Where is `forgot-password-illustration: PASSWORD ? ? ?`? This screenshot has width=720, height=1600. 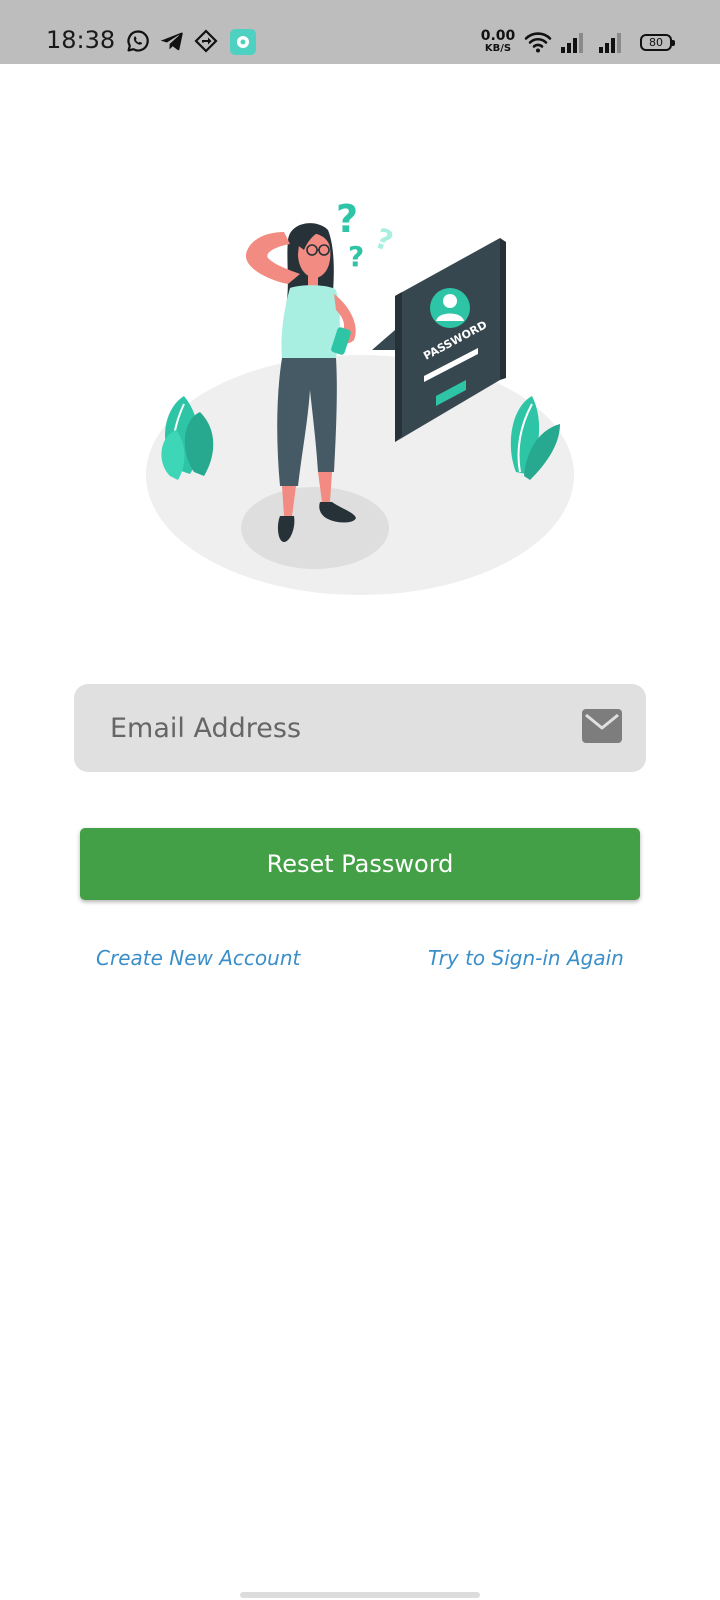
forgot-password-illustration: PASSWORD ? ? ? is located at coordinates (360, 396).